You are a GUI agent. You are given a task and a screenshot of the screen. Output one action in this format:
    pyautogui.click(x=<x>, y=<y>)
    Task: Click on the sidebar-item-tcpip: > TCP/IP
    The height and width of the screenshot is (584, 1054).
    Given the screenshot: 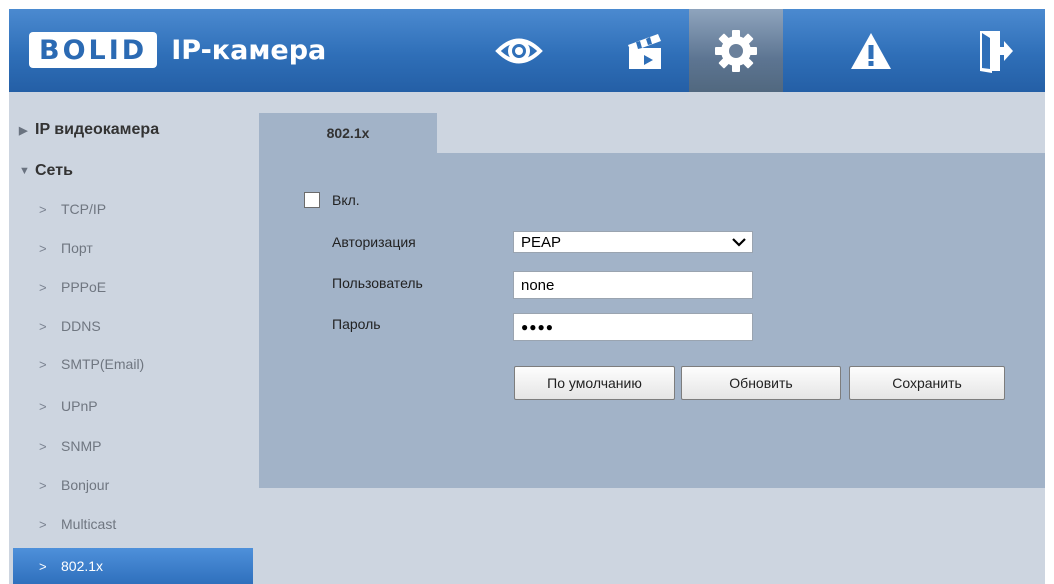 What is the action you would take?
    pyautogui.click(x=133, y=209)
    